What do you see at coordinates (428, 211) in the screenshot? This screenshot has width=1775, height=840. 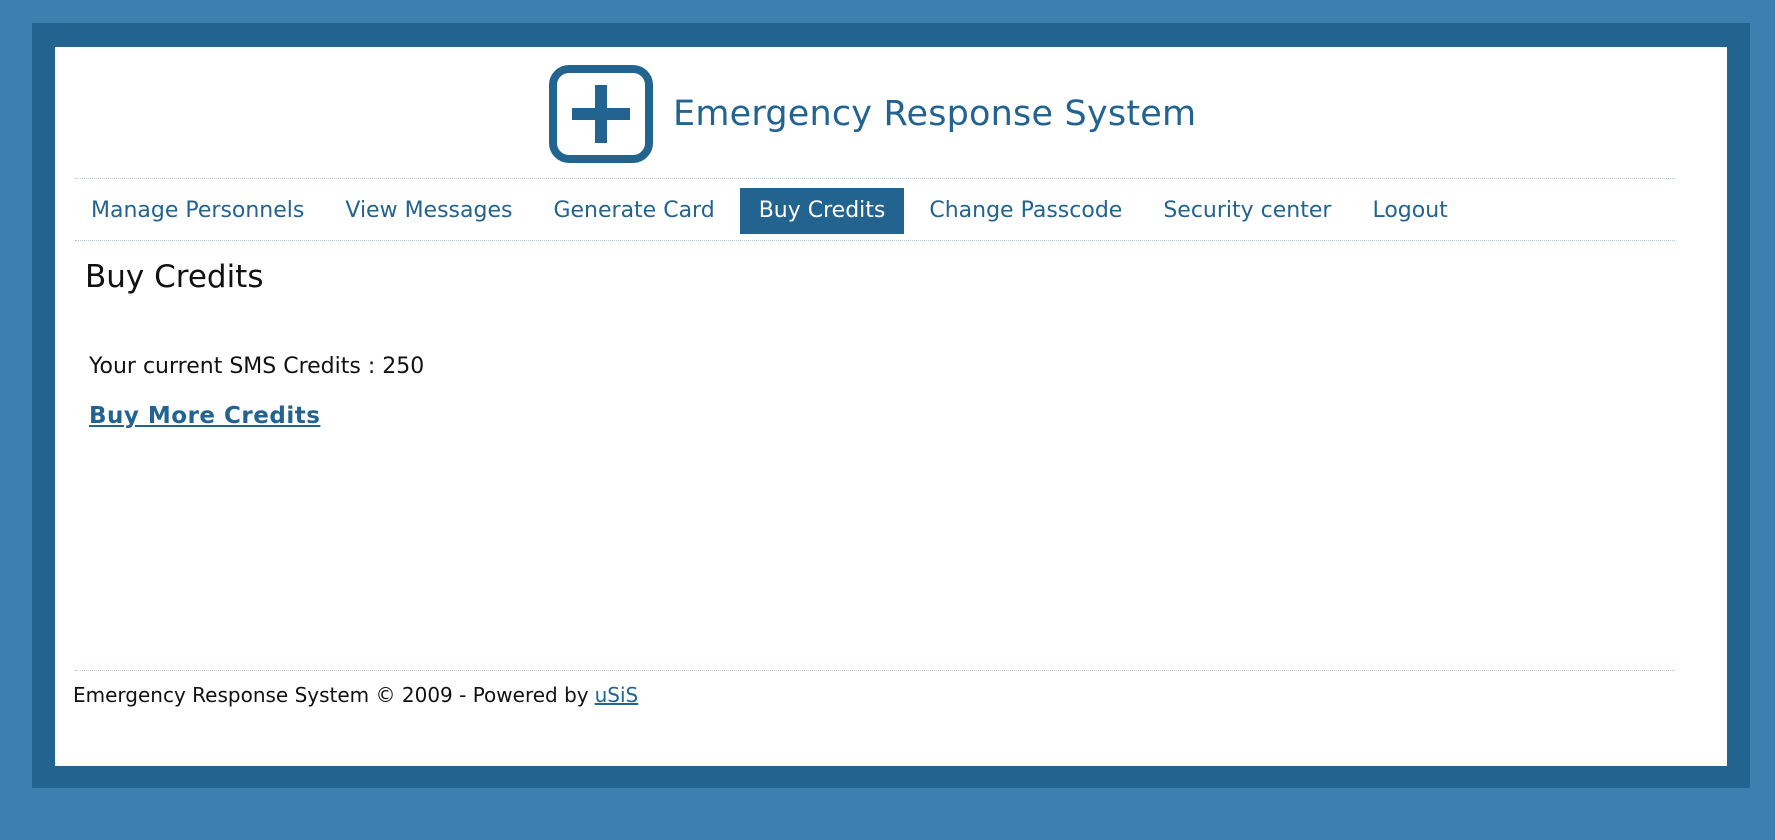 I see `nav-item-view-messages: View Messages` at bounding box center [428, 211].